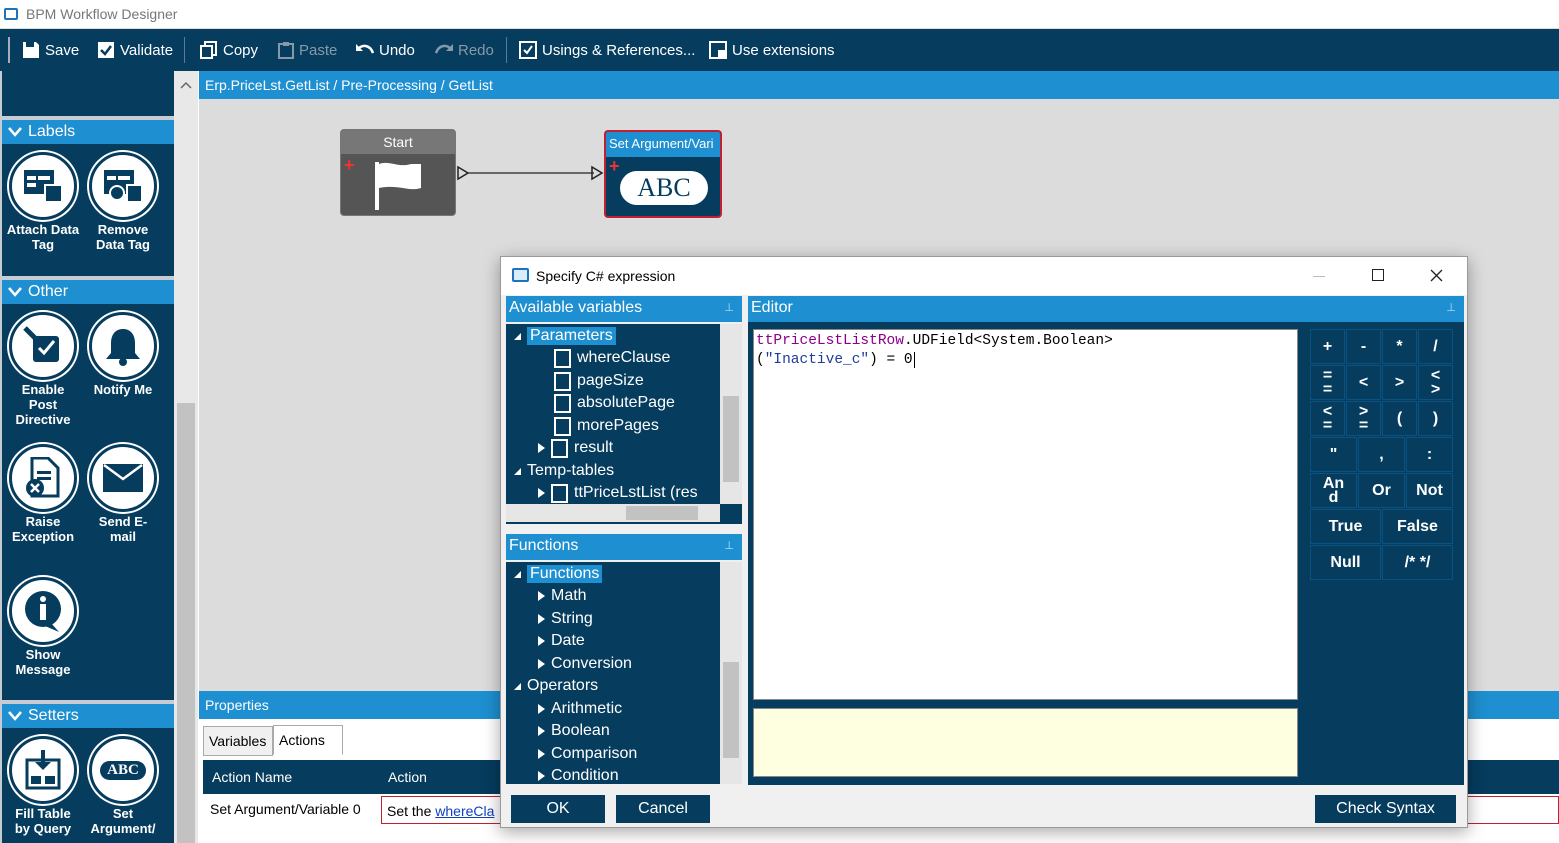 This screenshot has height=843, width=1559. Describe the element at coordinates (575, 448) in the screenshot. I see `tree-node-result: result` at that location.